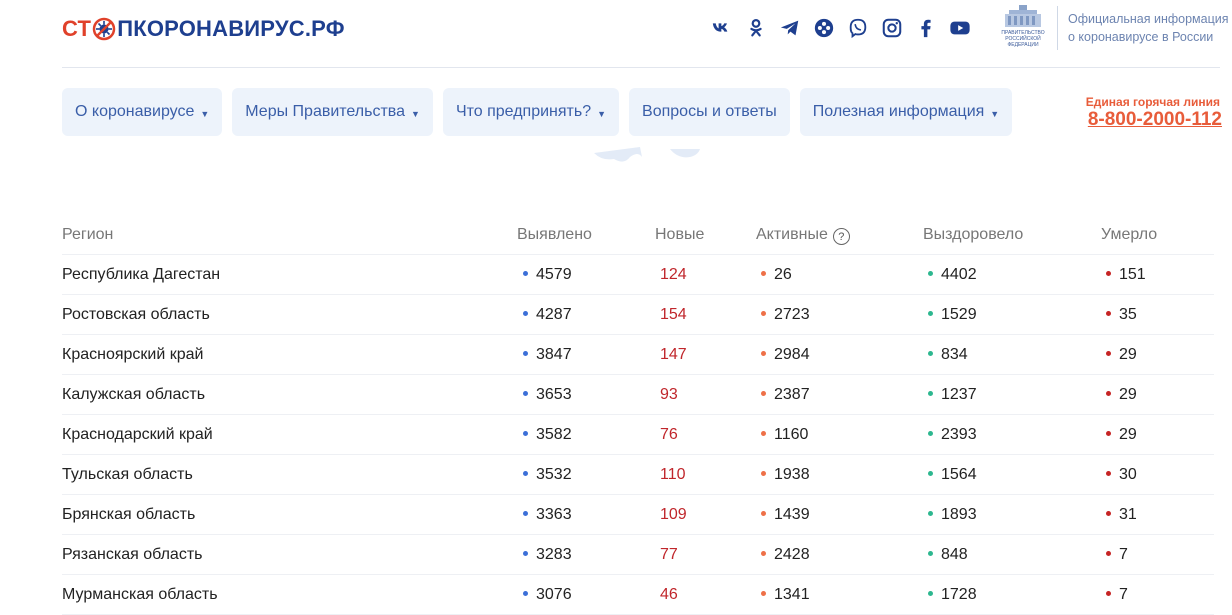 Image resolution: width=1232 pixels, height=615 pixels. What do you see at coordinates (673, 354) in the screenshot?
I see `new-value: 147` at bounding box center [673, 354].